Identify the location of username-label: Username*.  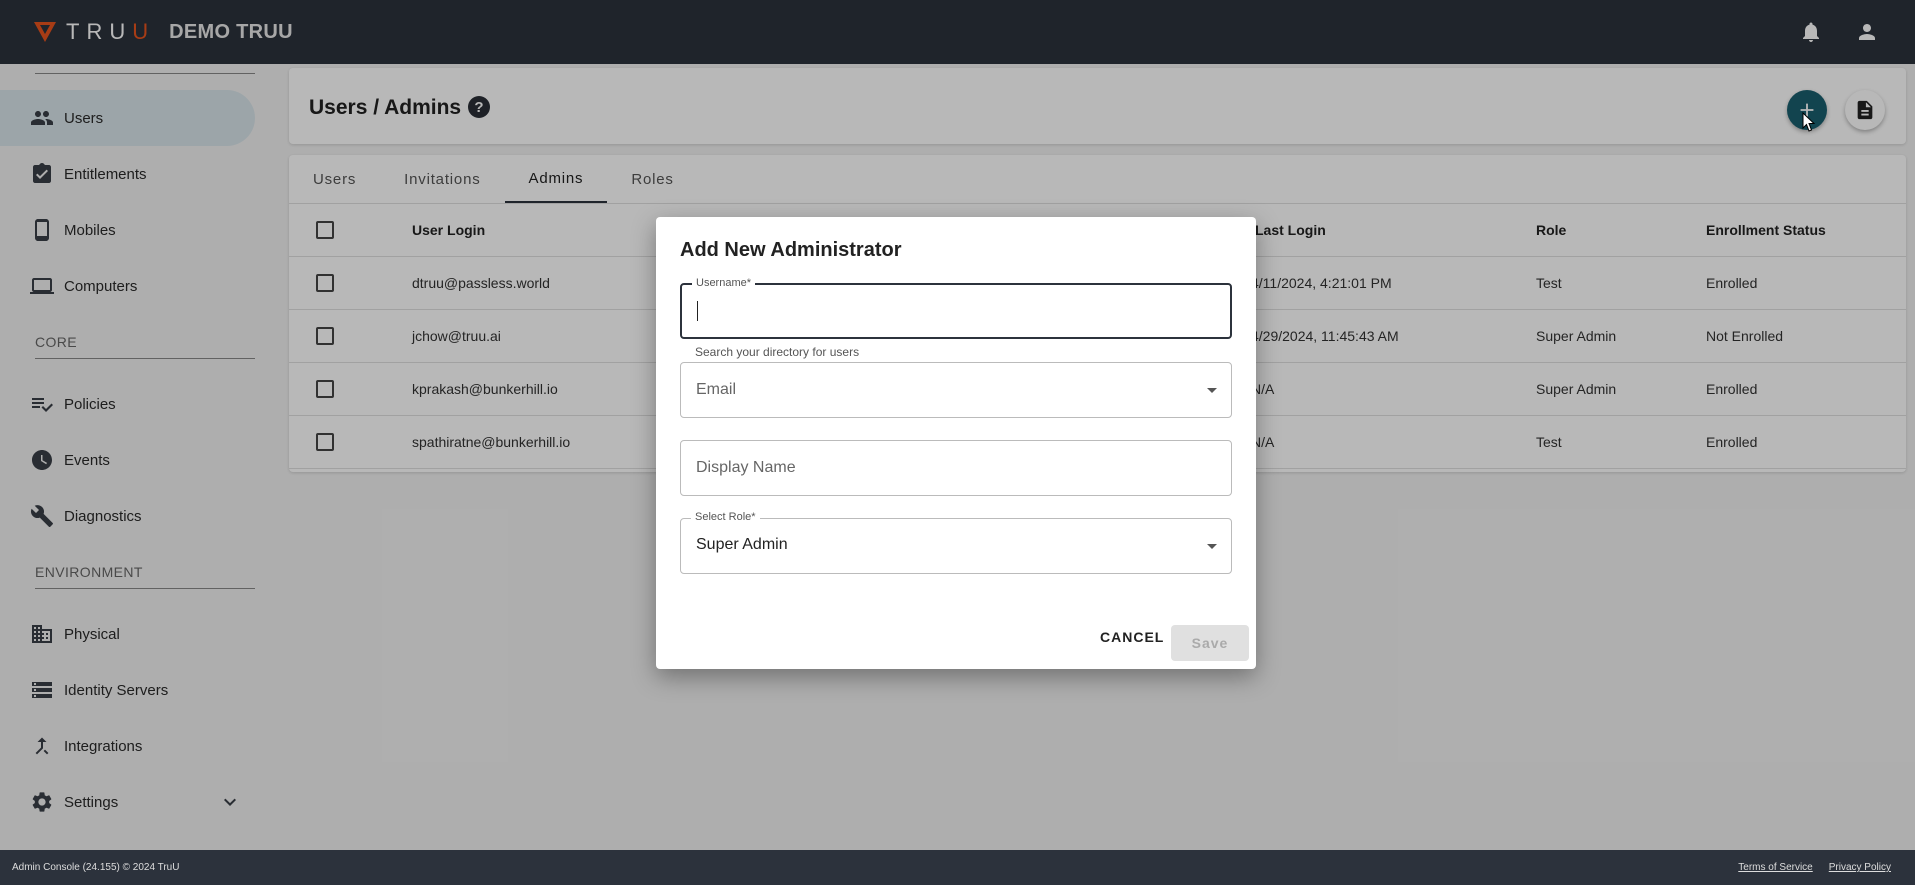
(724, 283).